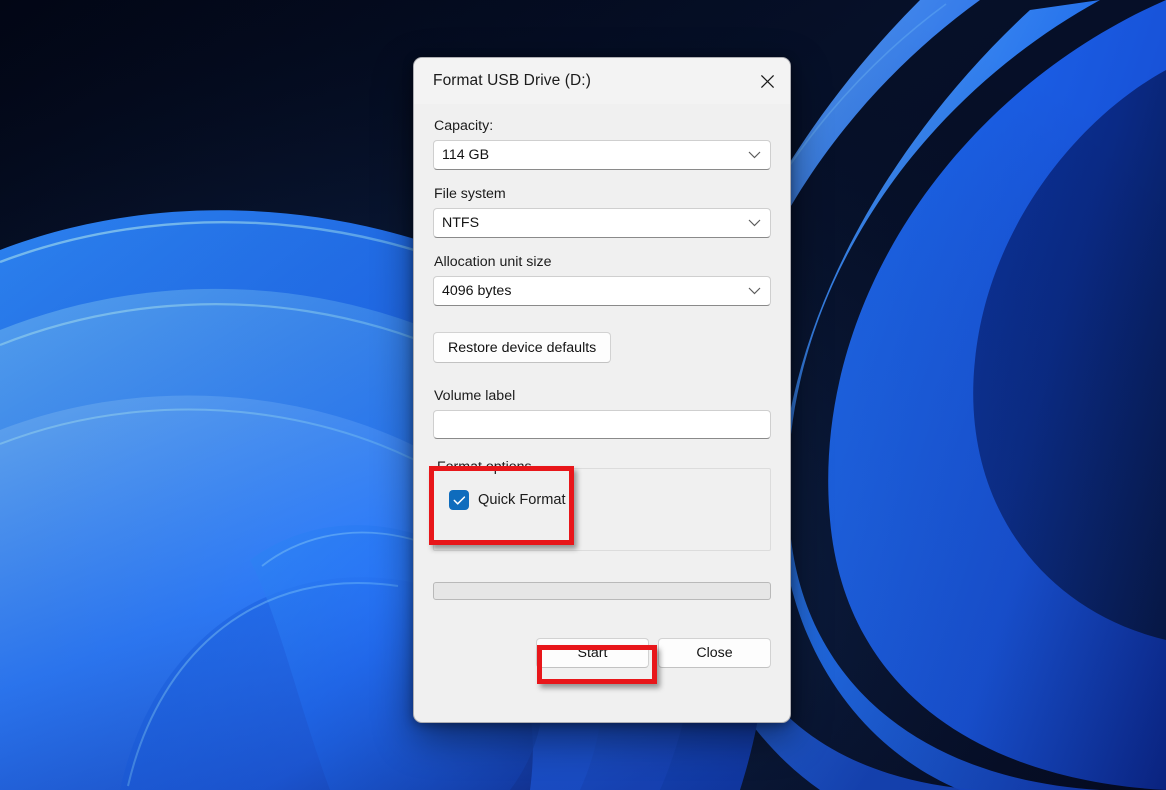 The width and height of the screenshot is (1166, 790). What do you see at coordinates (602, 155) in the screenshot?
I see `capacity-select: 114 GB` at bounding box center [602, 155].